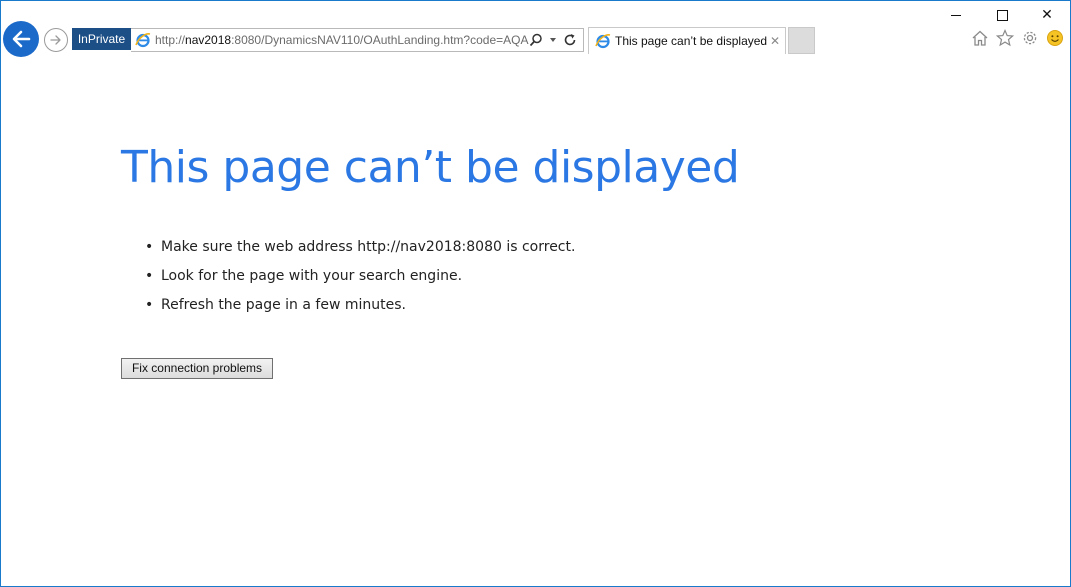 The height and width of the screenshot is (587, 1071). What do you see at coordinates (101, 39) in the screenshot?
I see `inprivate-badge: InPrivate` at bounding box center [101, 39].